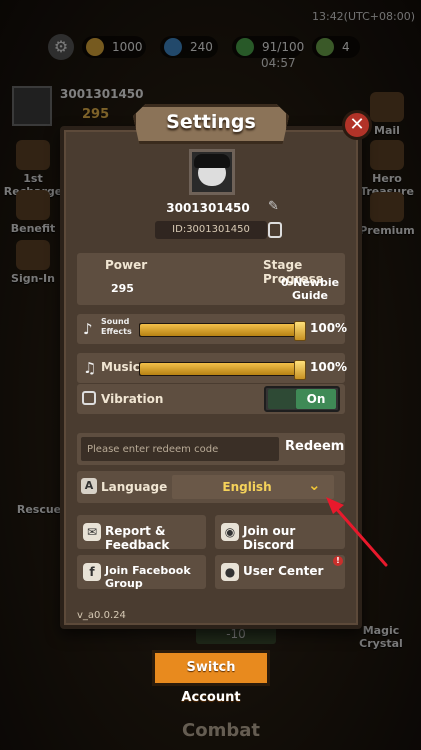 This screenshot has width=421, height=750. What do you see at coordinates (338, 561) in the screenshot?
I see `notification-badge: !` at bounding box center [338, 561].